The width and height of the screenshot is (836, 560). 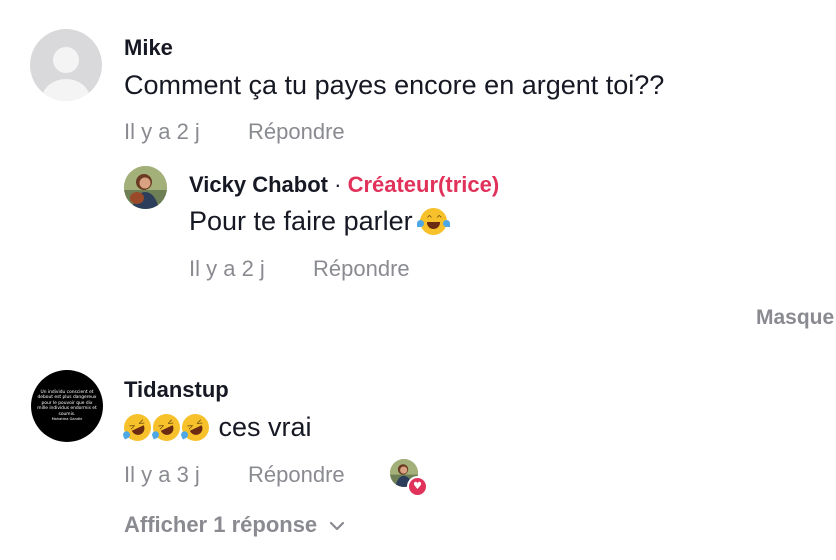 What do you see at coordinates (423, 184) in the screenshot?
I see `creator-badge: Créateur(trice)` at bounding box center [423, 184].